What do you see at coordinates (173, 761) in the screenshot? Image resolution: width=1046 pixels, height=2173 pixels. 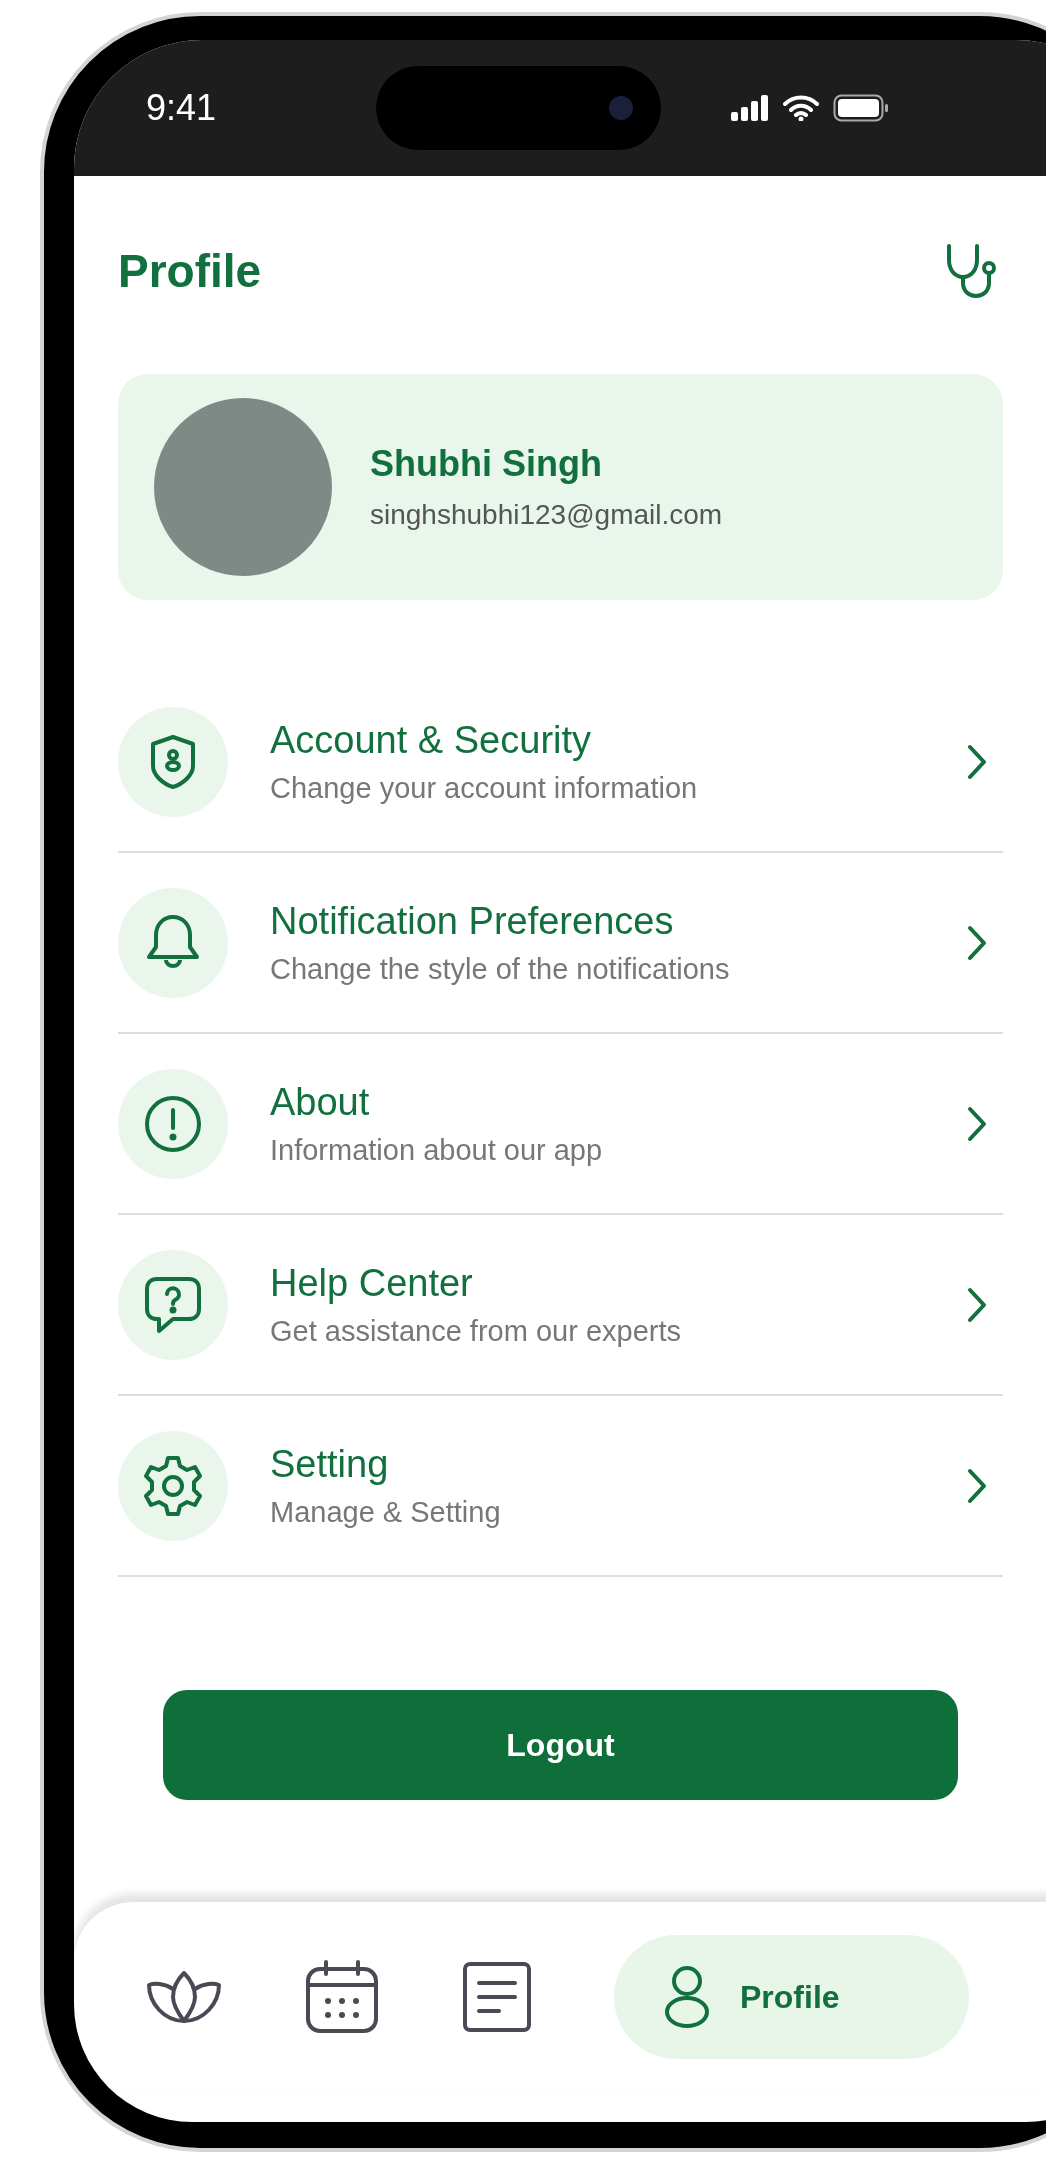 I see `shield-icon` at bounding box center [173, 761].